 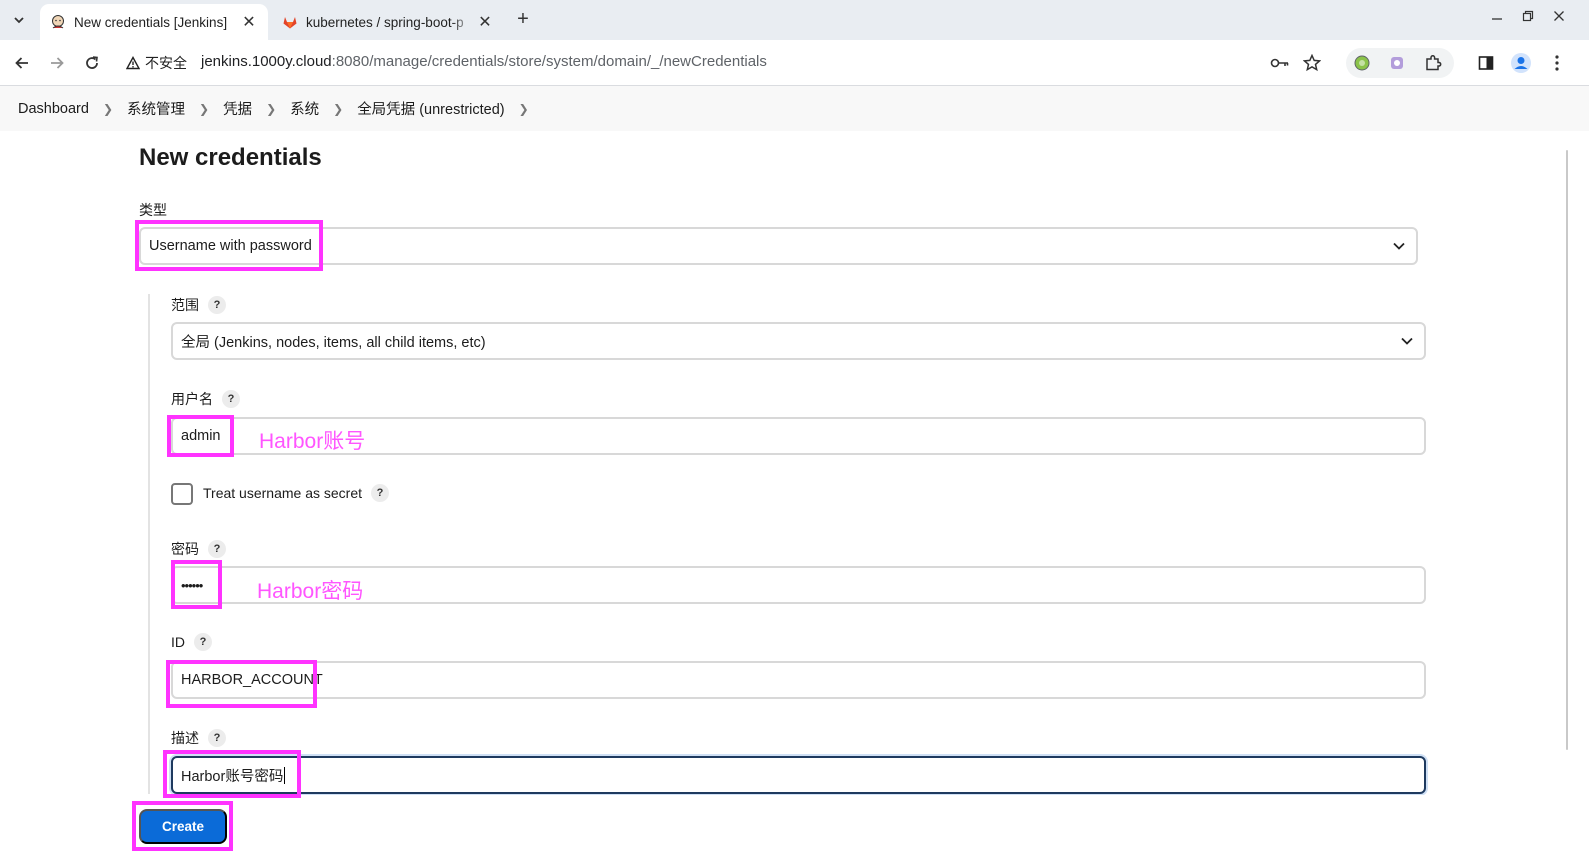 What do you see at coordinates (178, 642) in the screenshot?
I see `id-label-text: ID` at bounding box center [178, 642].